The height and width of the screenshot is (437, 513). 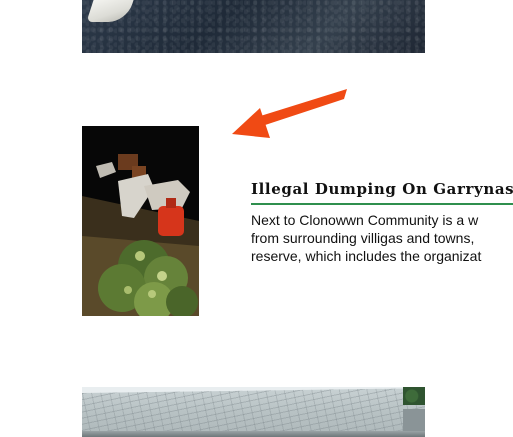 I want to click on paragraph-line: reserve, which includes the organizat, so click(x=366, y=256).